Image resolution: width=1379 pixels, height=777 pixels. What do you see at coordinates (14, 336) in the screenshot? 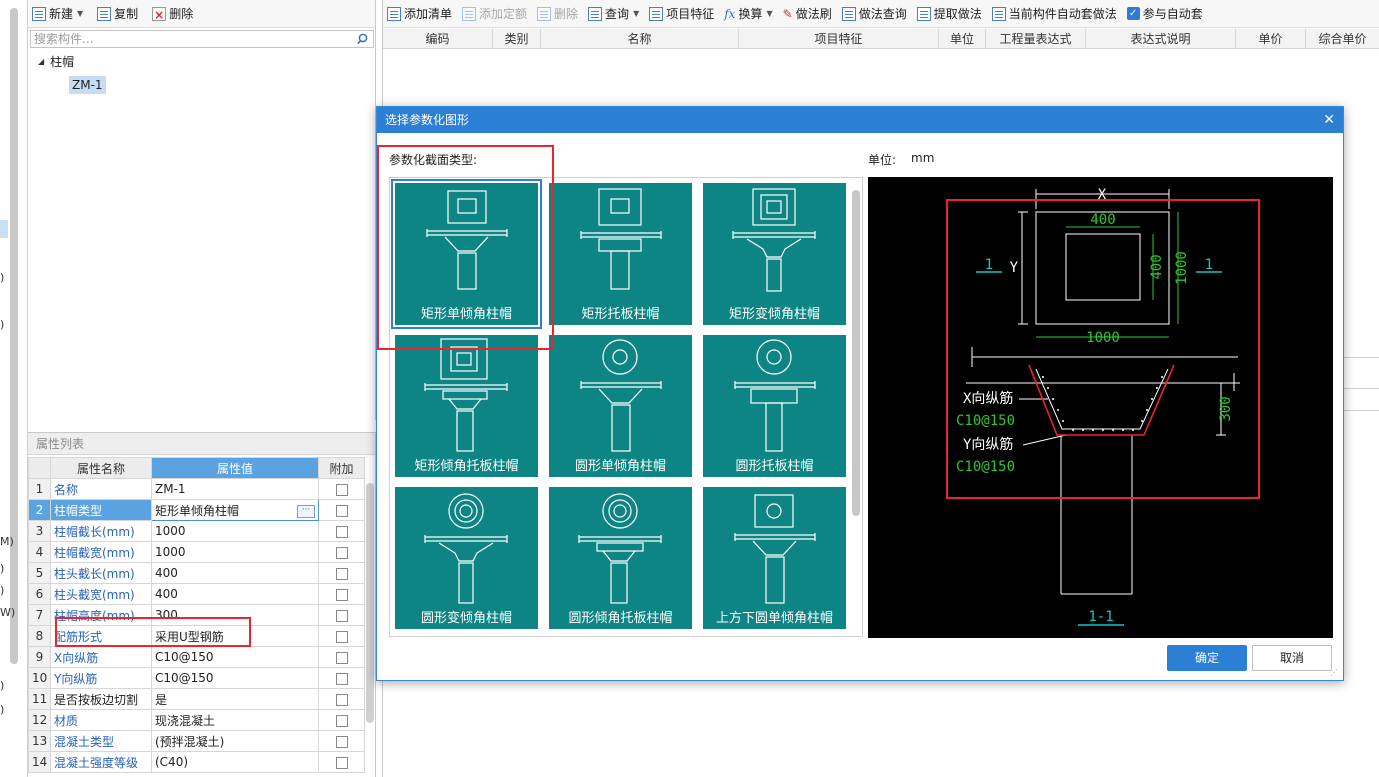
I see `left-scrollbar` at bounding box center [14, 336].